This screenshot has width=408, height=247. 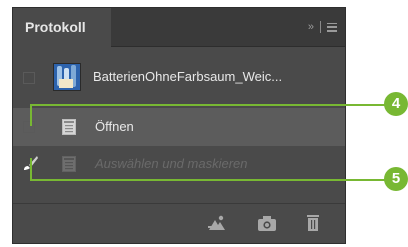 What do you see at coordinates (31, 115) in the screenshot?
I see `callout-4-connector` at bounding box center [31, 115].